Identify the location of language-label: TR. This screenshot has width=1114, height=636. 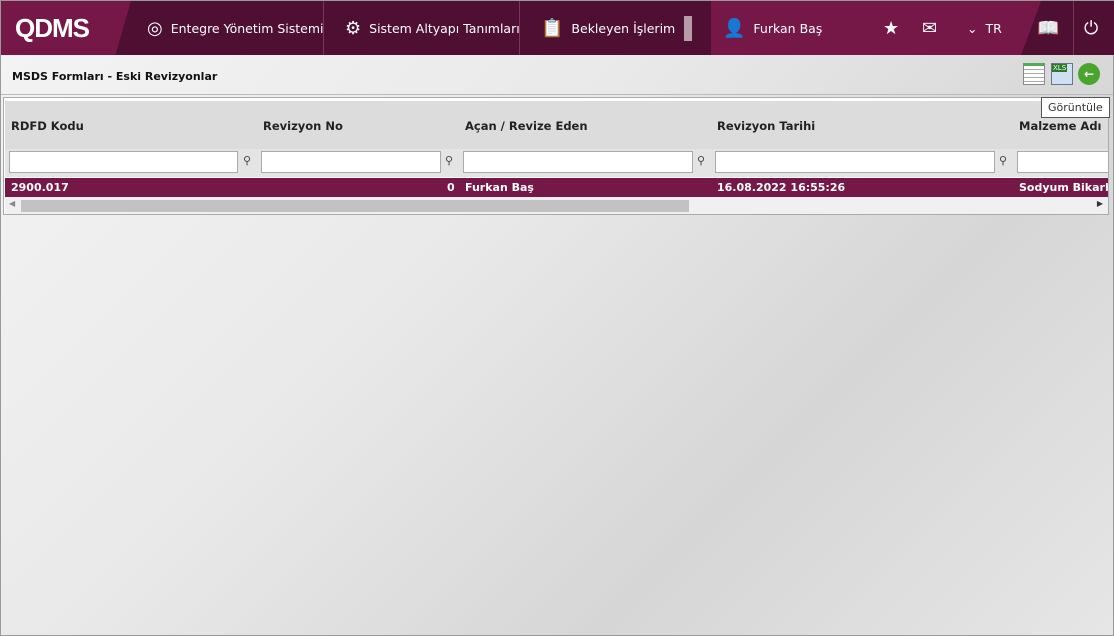
(993, 28).